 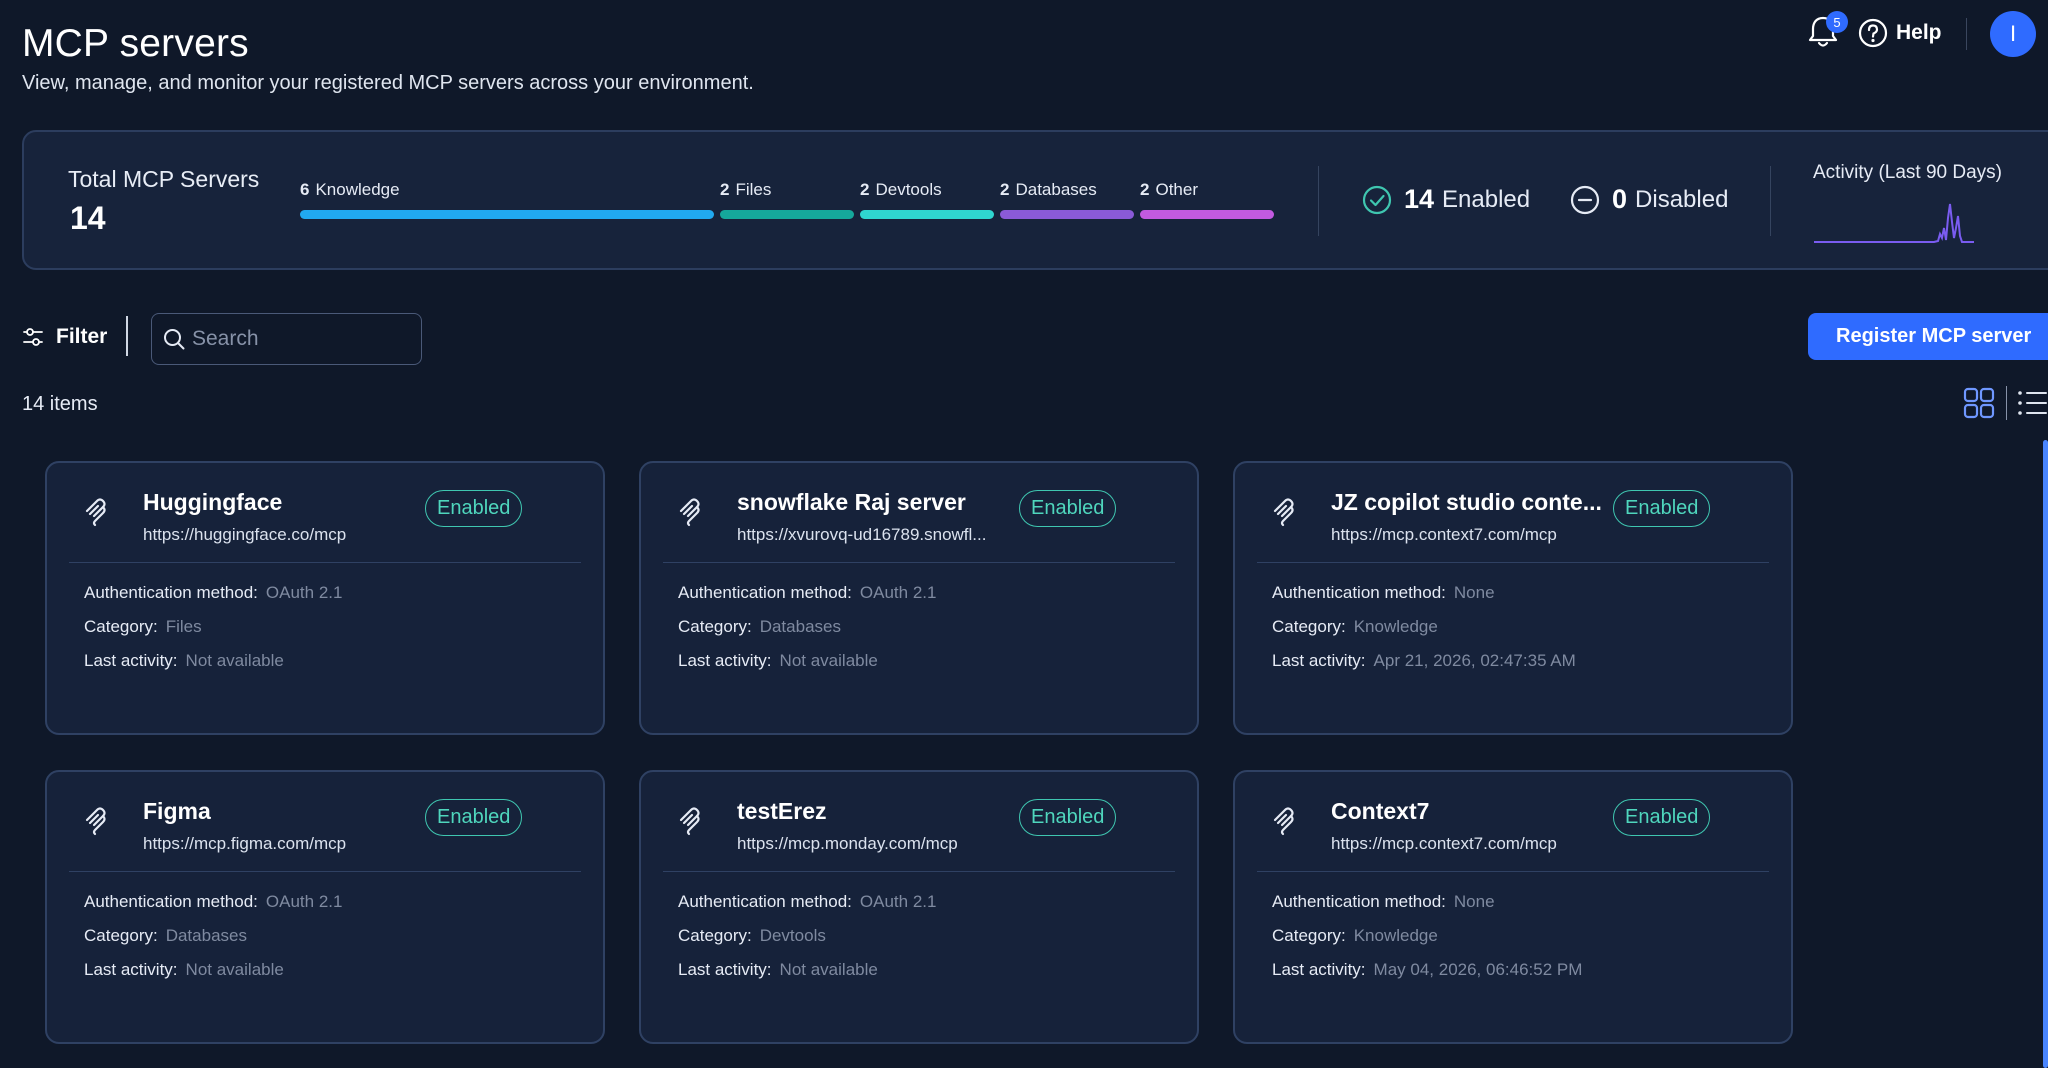 I want to click on auth-method-value: None, so click(x=1474, y=901).